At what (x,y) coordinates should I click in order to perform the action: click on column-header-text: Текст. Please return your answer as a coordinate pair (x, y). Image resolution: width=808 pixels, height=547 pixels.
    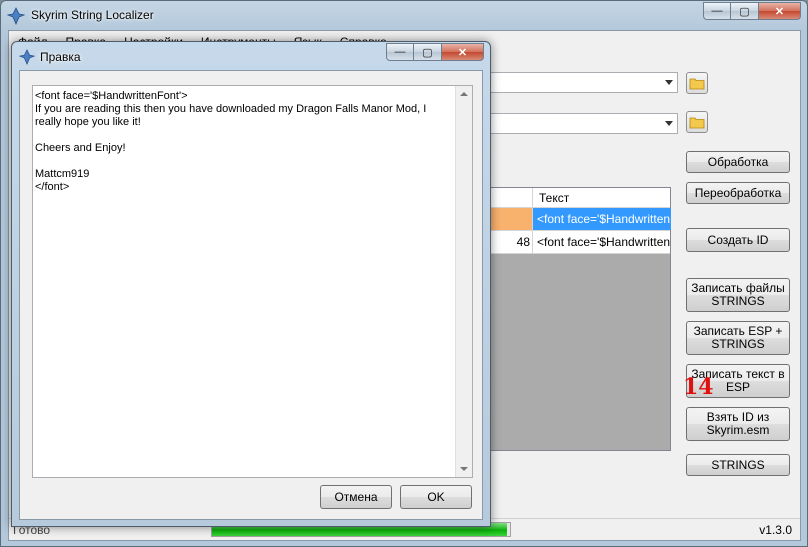
    Looking at the image, I should click on (553, 198).